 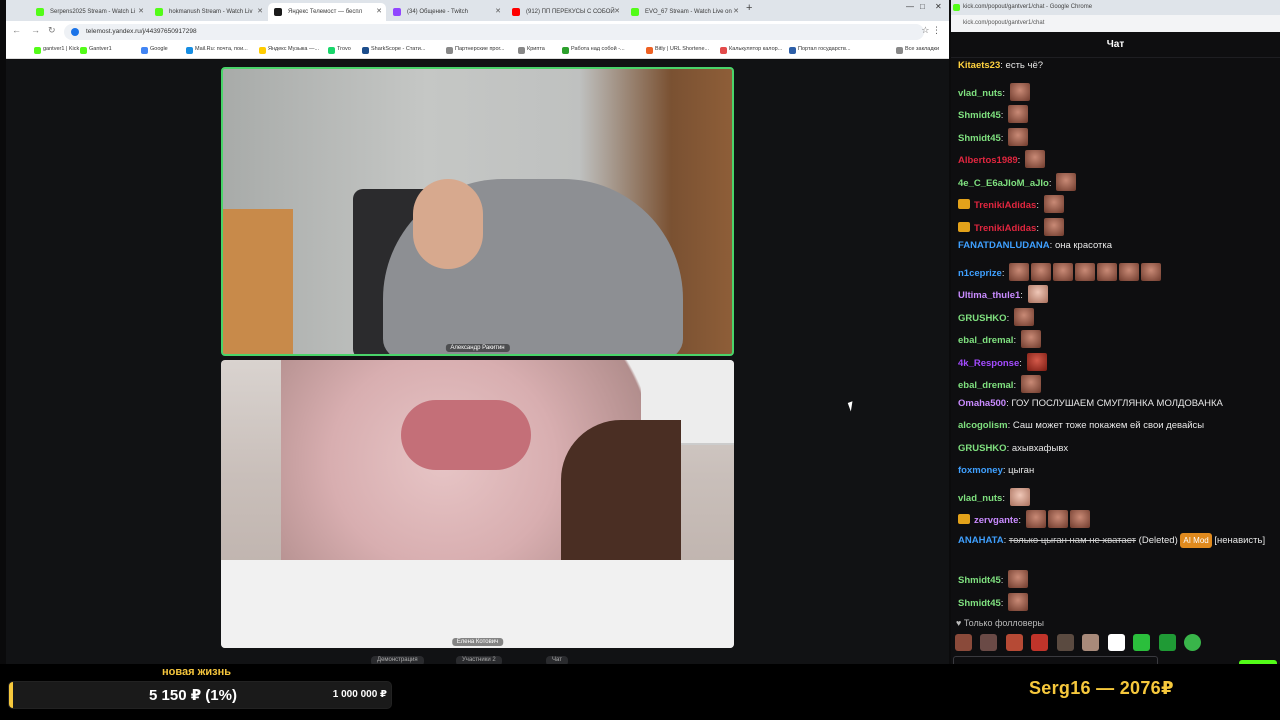 What do you see at coordinates (35, 30) in the screenshot?
I see `forward-icon: →` at bounding box center [35, 30].